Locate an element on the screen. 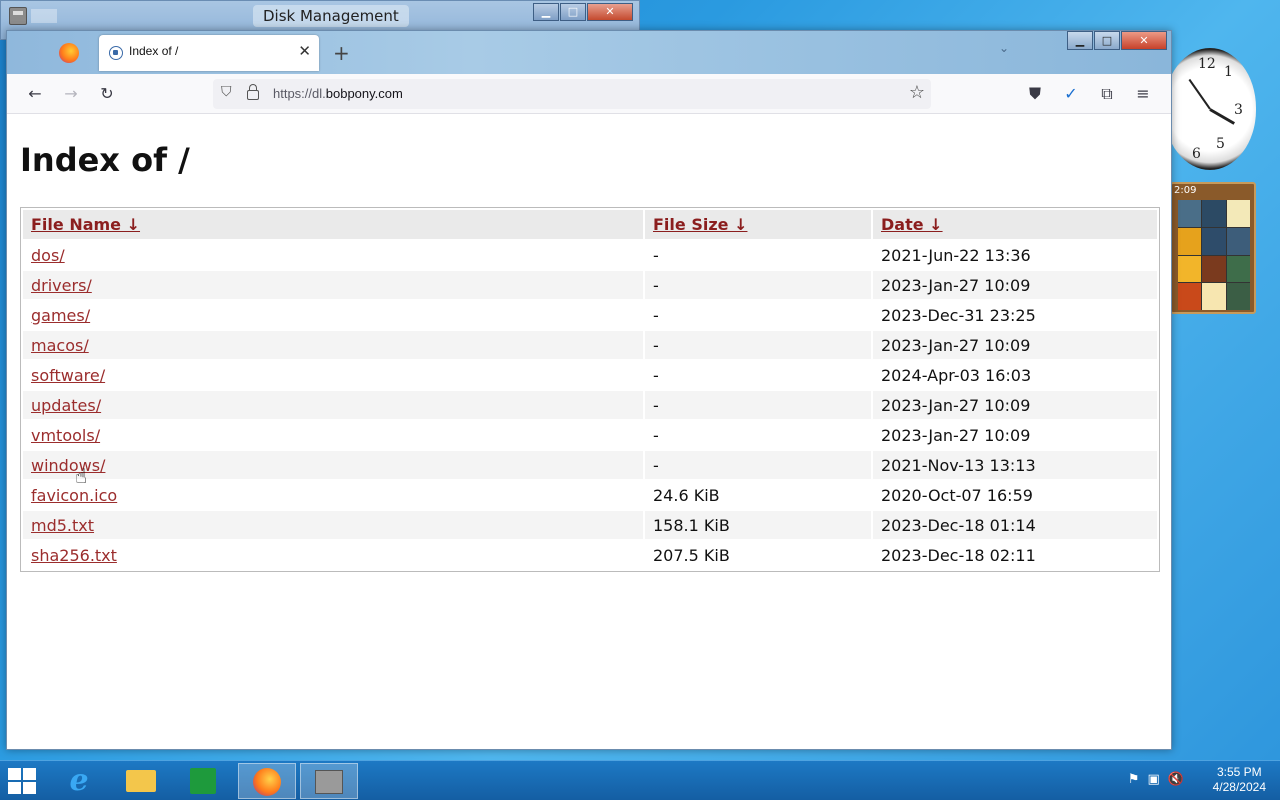 The width and height of the screenshot is (1280, 800). menu-icon: ≡ is located at coordinates (1143, 94).